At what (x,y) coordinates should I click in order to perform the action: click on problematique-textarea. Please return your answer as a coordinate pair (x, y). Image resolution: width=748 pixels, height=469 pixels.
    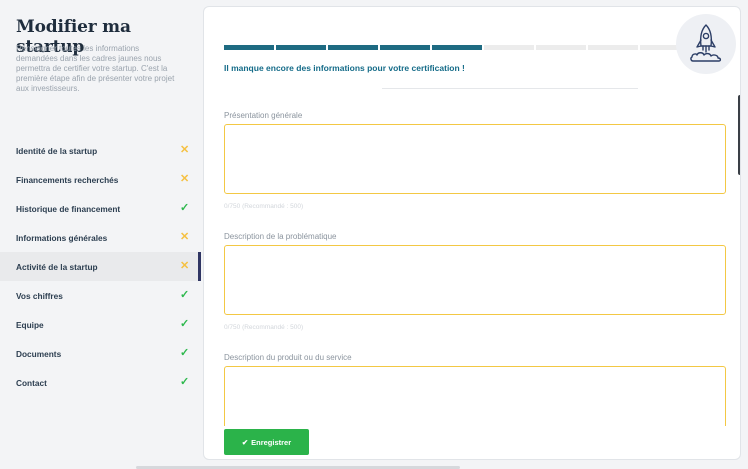
    Looking at the image, I should click on (475, 280).